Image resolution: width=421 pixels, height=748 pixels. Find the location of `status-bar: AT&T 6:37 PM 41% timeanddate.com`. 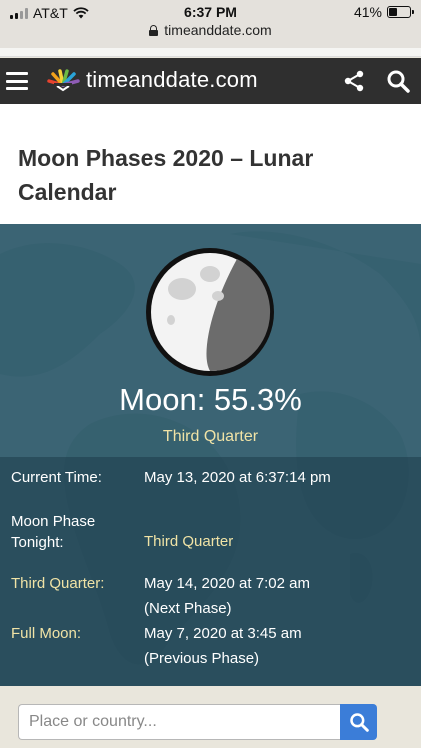

status-bar: AT&T 6:37 PM 41% timeanddate.com is located at coordinates (210, 24).